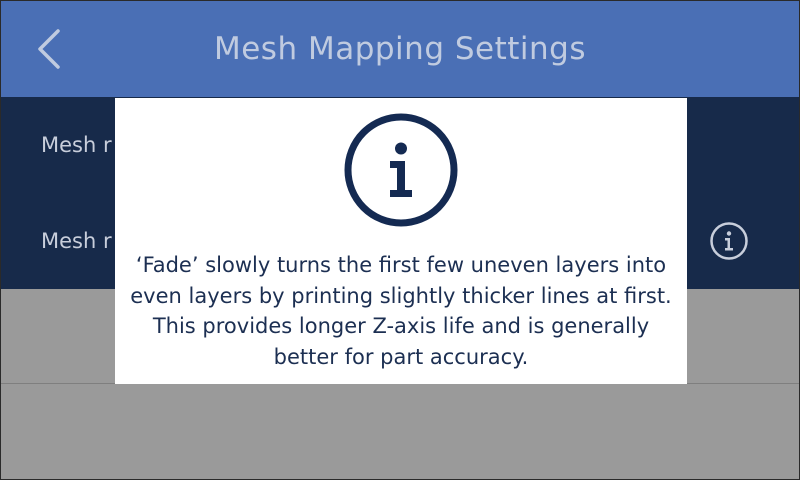 The width and height of the screenshot is (800, 480). I want to click on page-title: Mesh Mapping Settings, so click(399, 49).